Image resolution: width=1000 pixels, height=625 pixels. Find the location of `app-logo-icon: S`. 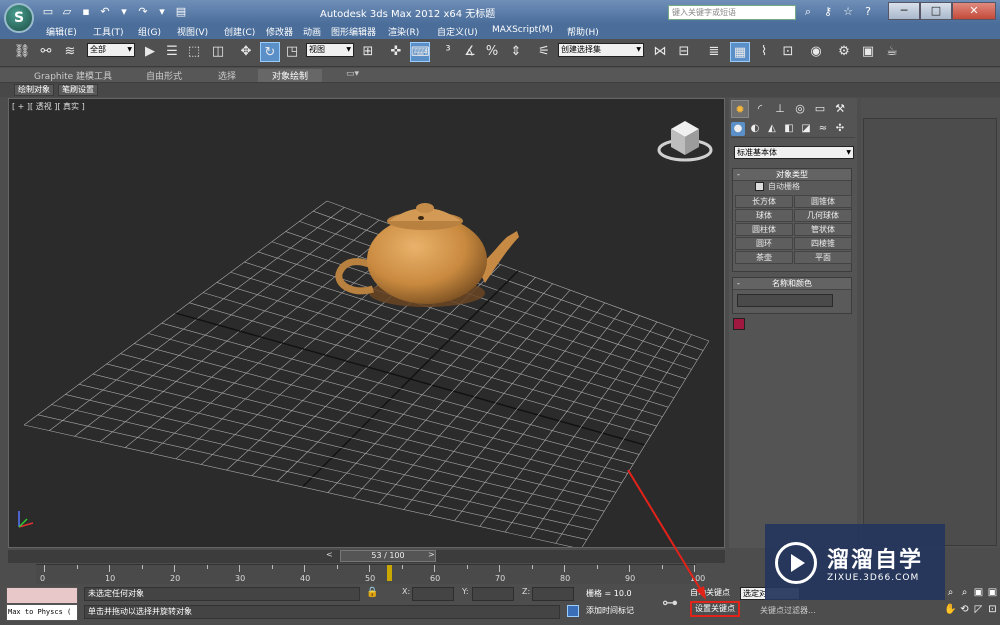

app-logo-icon: S is located at coordinates (19, 18).